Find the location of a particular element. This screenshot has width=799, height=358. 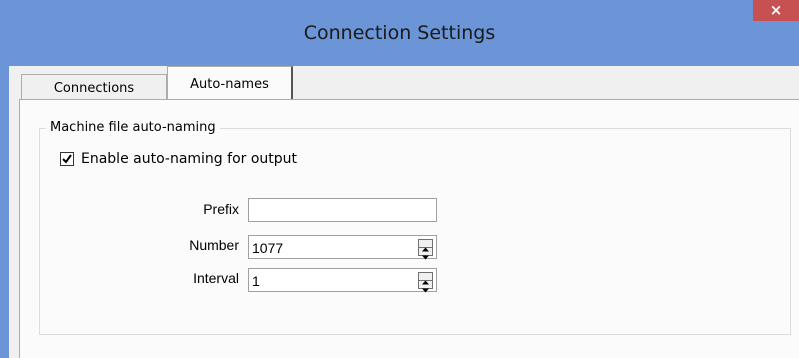

enable-auto-naming-row: Enable auto-naming for output is located at coordinates (178, 159).